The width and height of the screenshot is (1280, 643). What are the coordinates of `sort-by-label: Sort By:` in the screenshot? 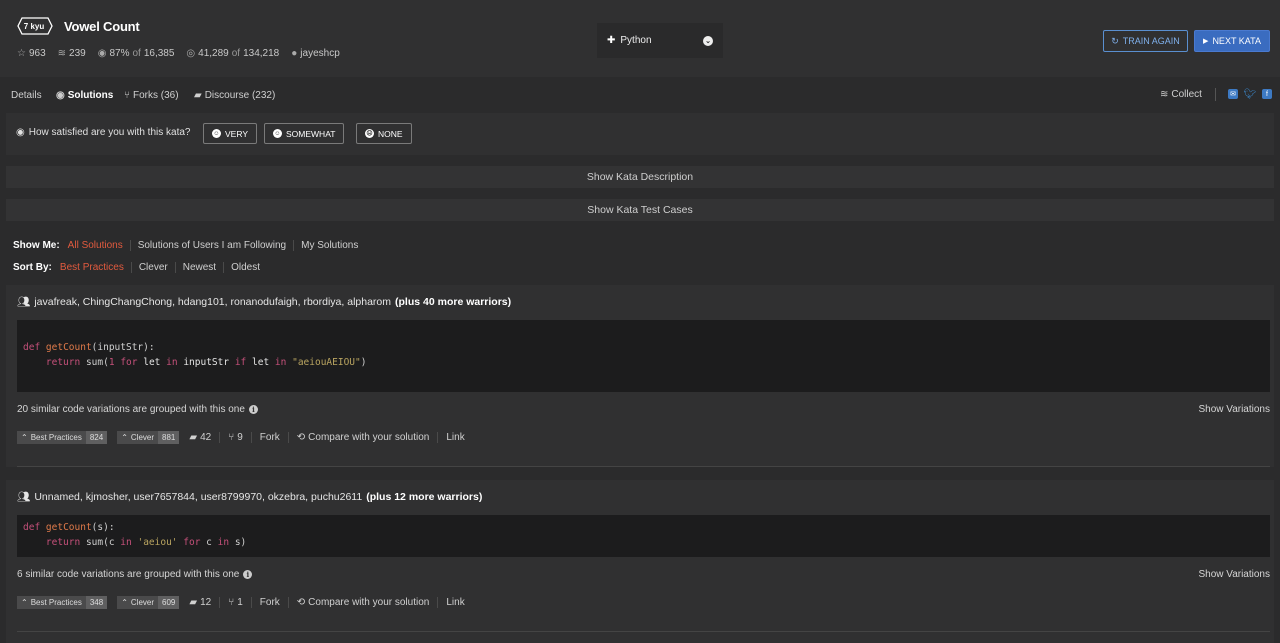 It's located at (32, 267).